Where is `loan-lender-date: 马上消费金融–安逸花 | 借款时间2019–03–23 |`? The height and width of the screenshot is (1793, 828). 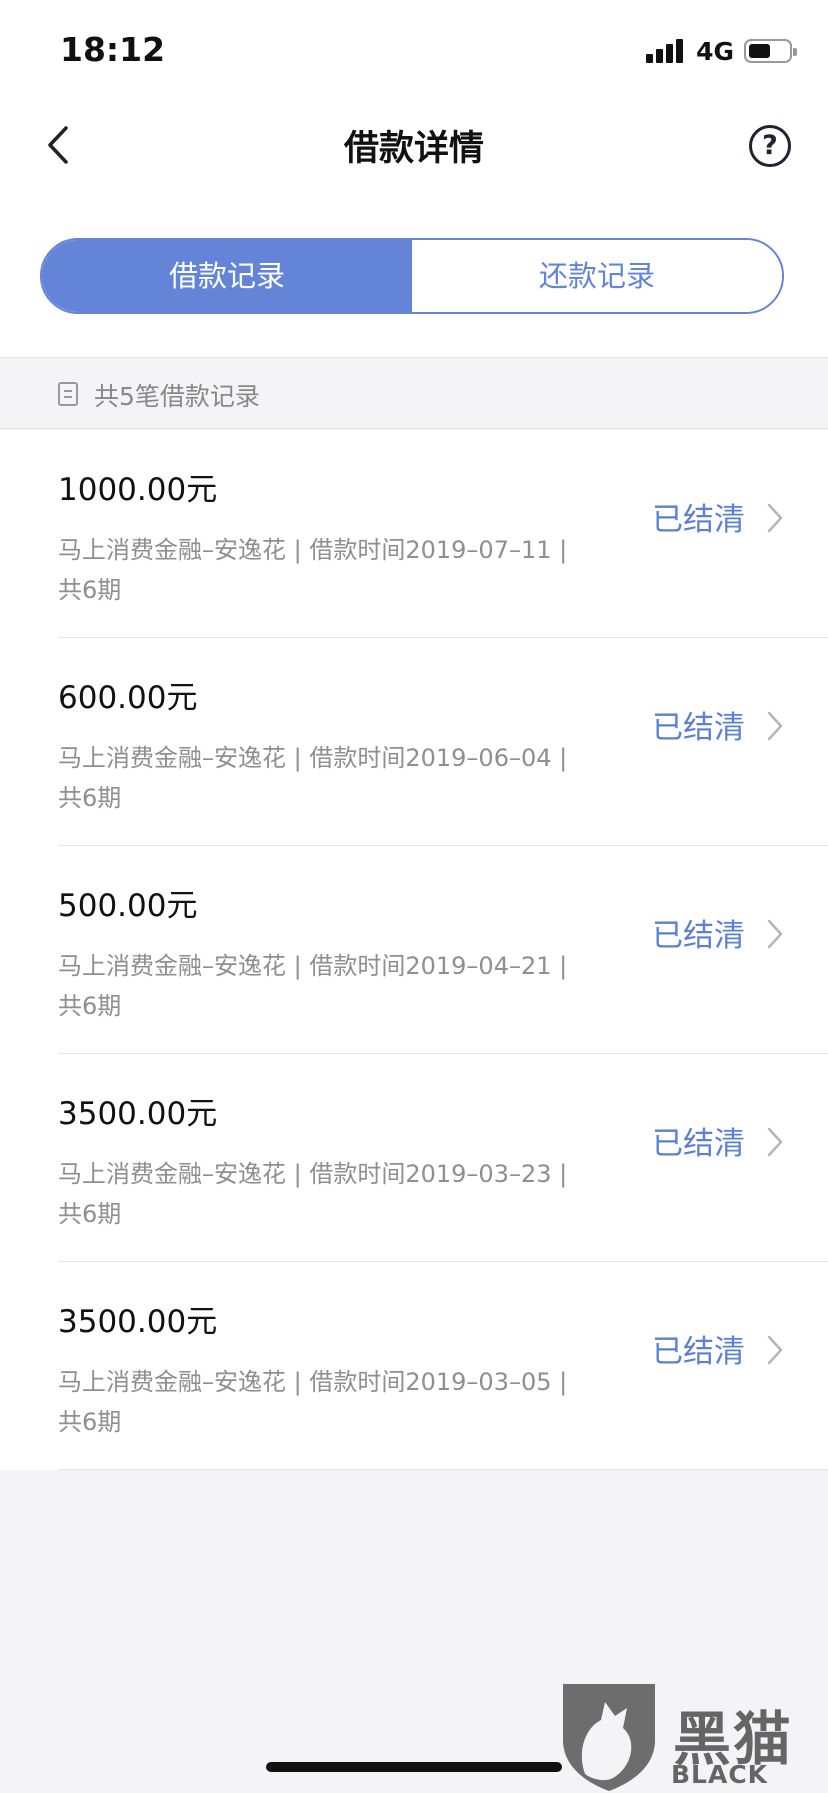
loan-lender-date: 马上消费金融–安逸花 | 借款时间2019–03–23 | is located at coordinates (313, 1174).